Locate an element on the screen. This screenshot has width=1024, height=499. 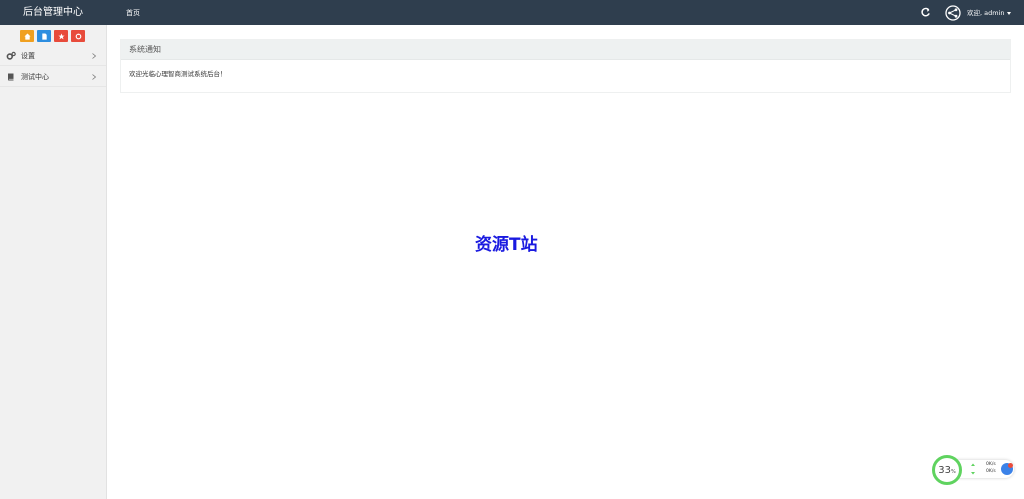
top-bar: 后台管理中心 首页 欢迎, admin is located at coordinates (512, 12).